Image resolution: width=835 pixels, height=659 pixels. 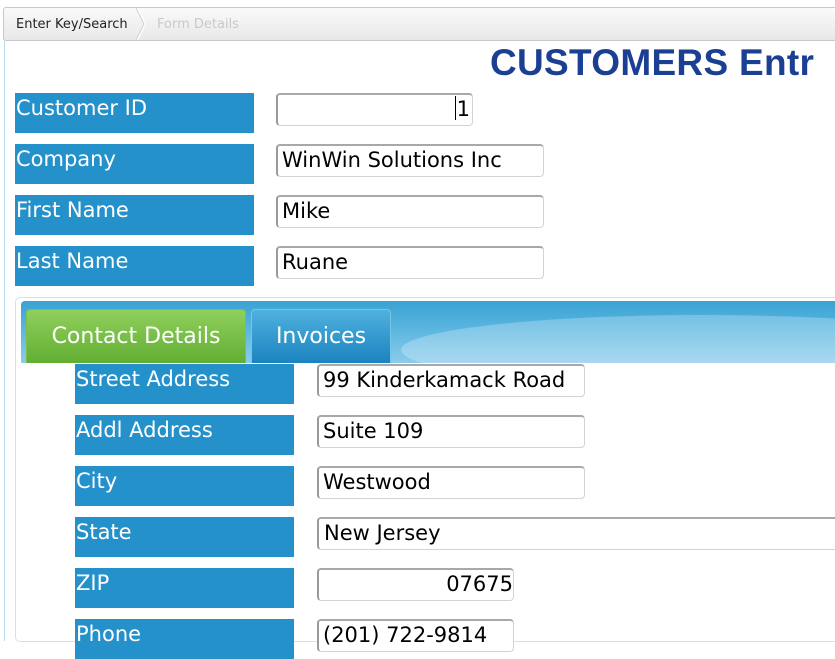 What do you see at coordinates (321, 336) in the screenshot?
I see `tab-invoices: Invoices` at bounding box center [321, 336].